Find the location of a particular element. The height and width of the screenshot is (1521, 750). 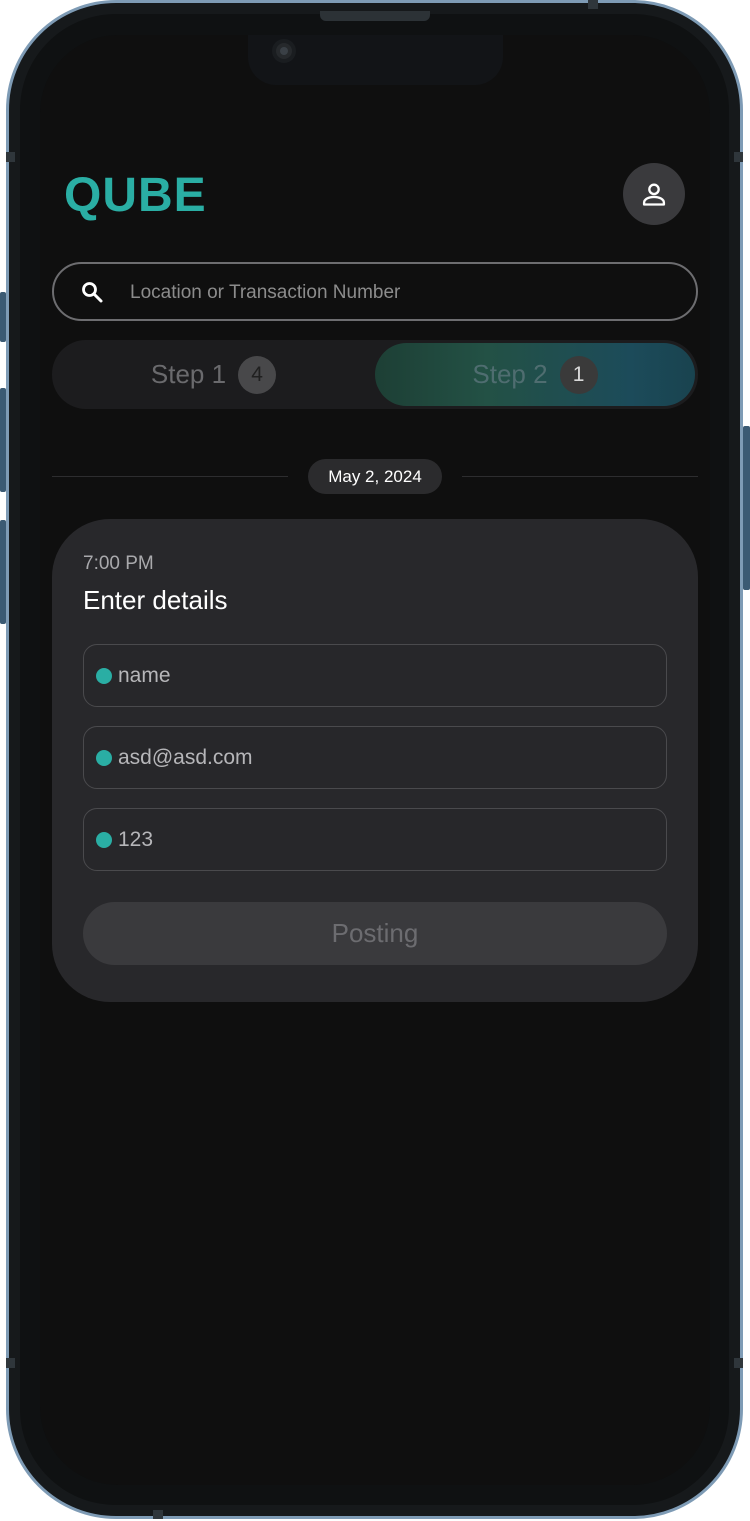

timestamp: 7:00 PM is located at coordinates (118, 563).